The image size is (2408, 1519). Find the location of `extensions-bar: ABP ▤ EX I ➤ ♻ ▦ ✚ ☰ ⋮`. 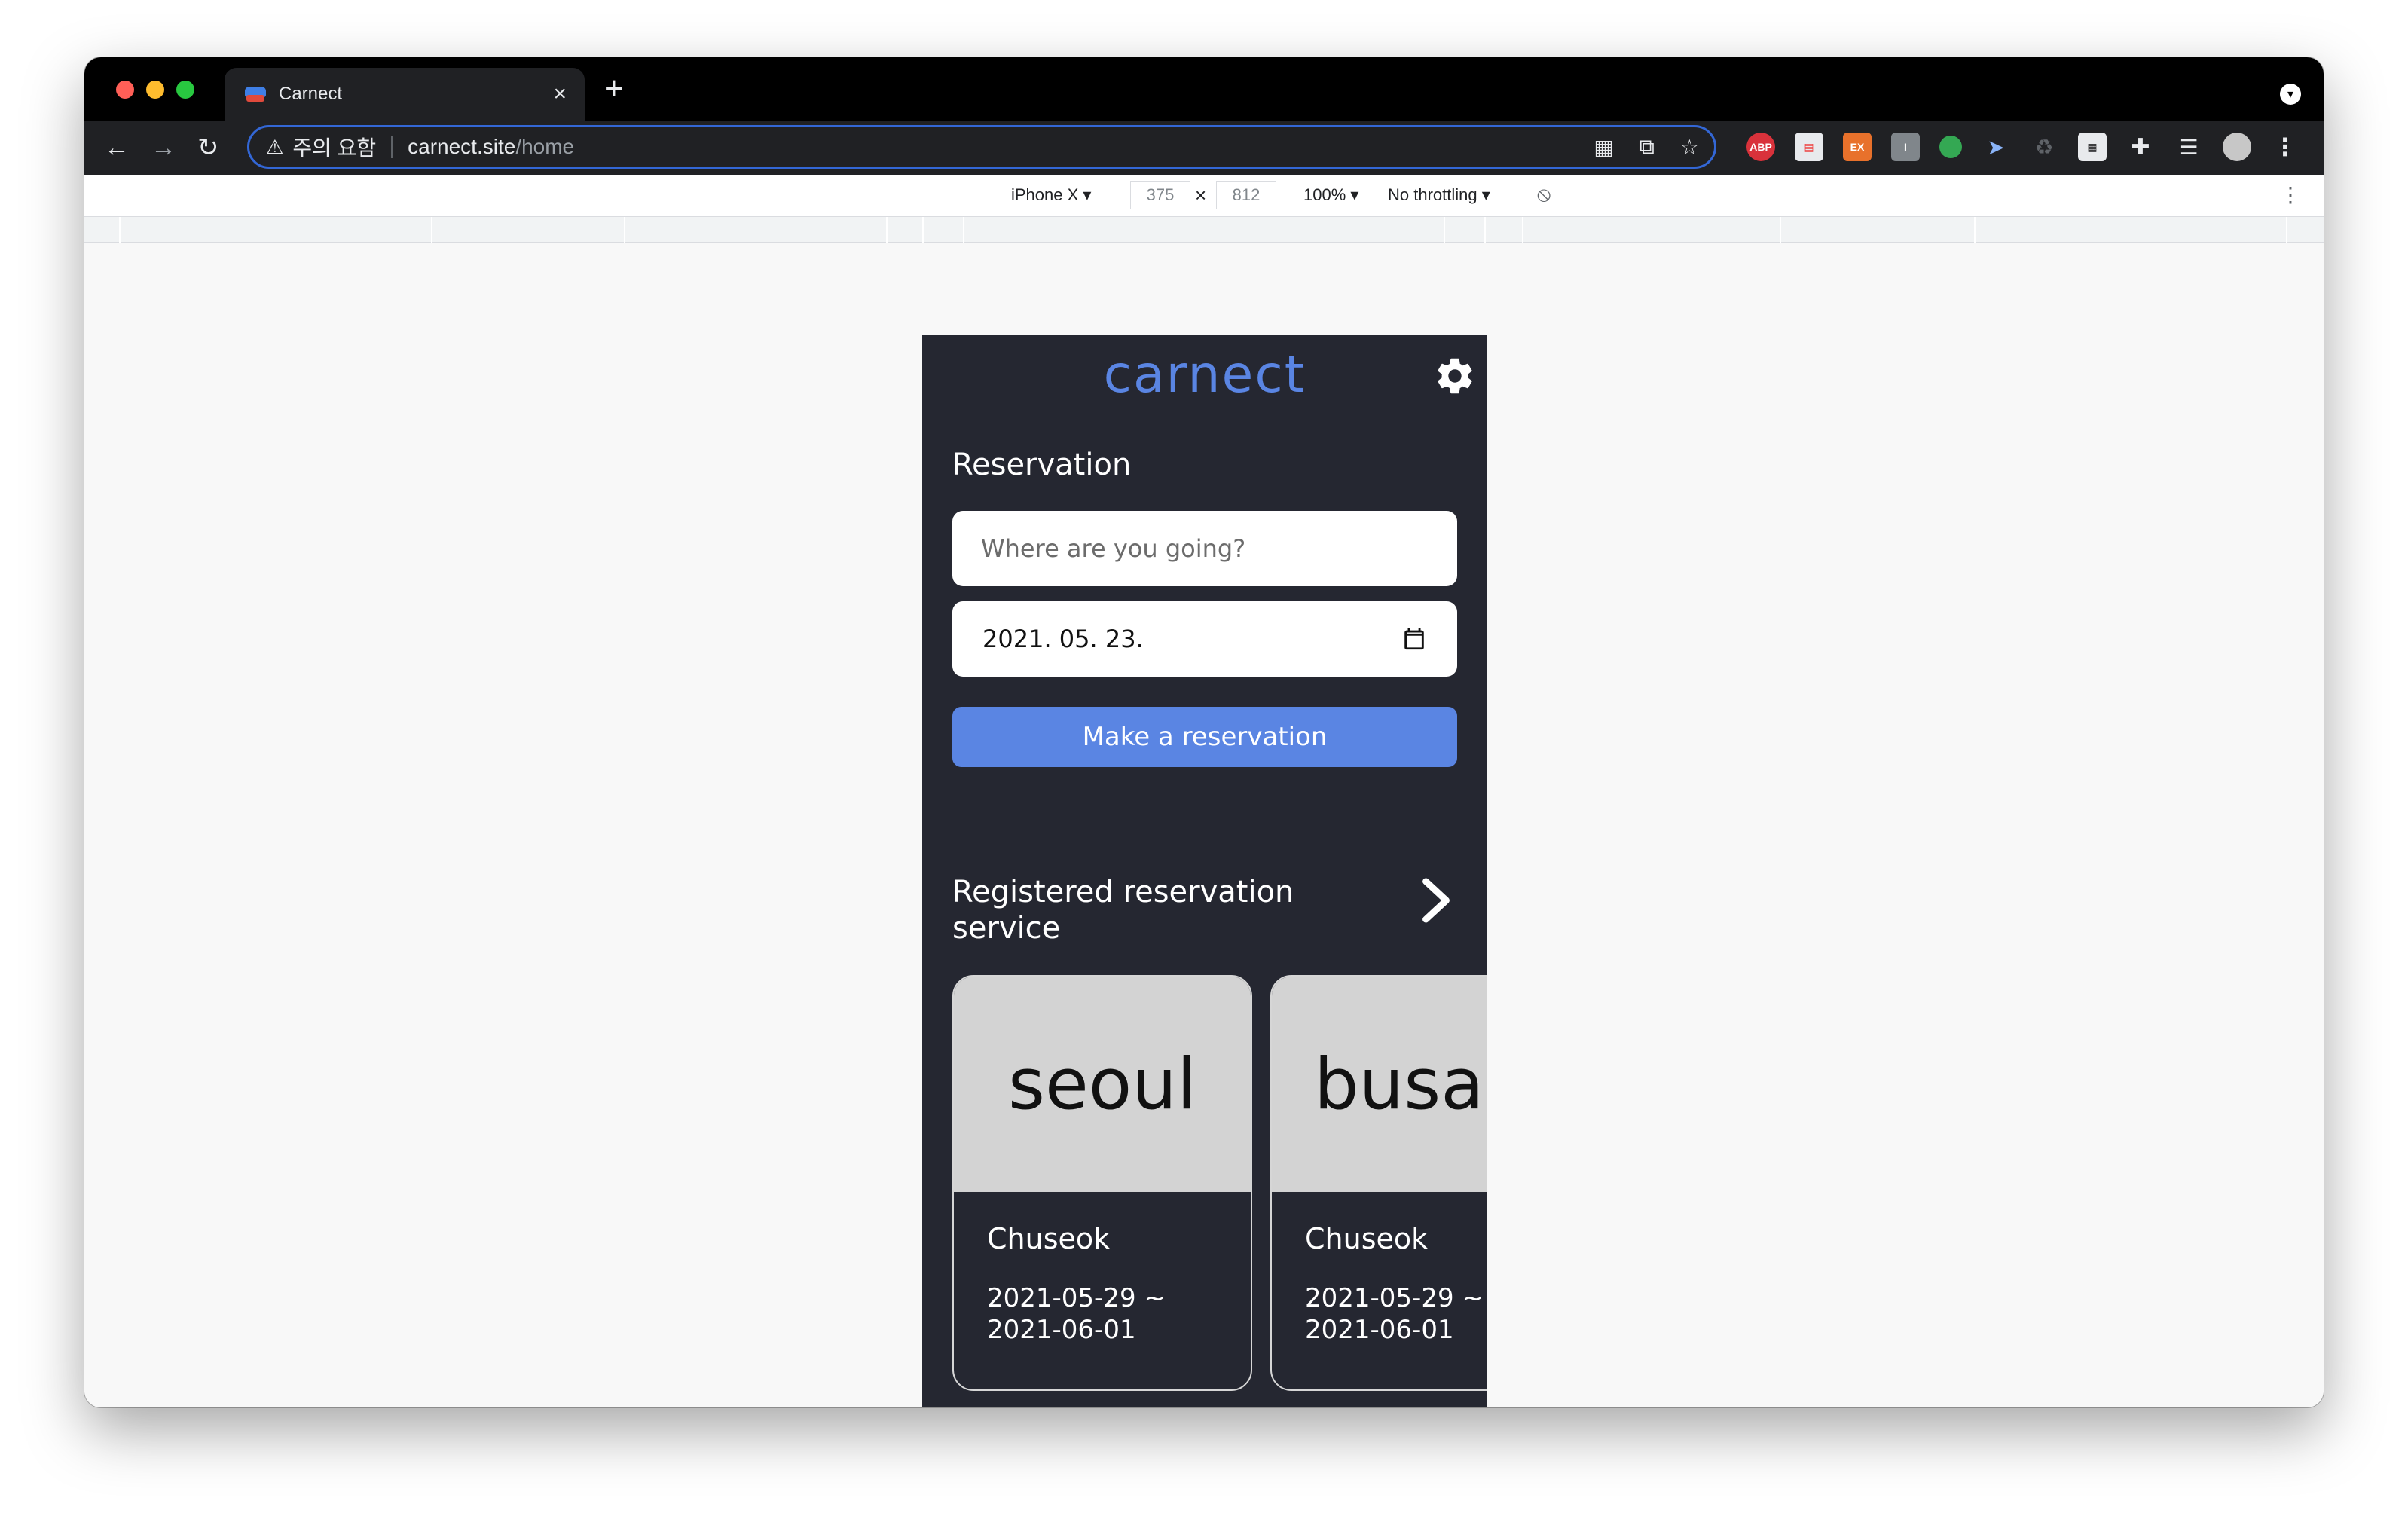

extensions-bar: ABP ▤ EX I ➤ ♻ ▦ ✚ ☰ ⋮ is located at coordinates (2023, 147).